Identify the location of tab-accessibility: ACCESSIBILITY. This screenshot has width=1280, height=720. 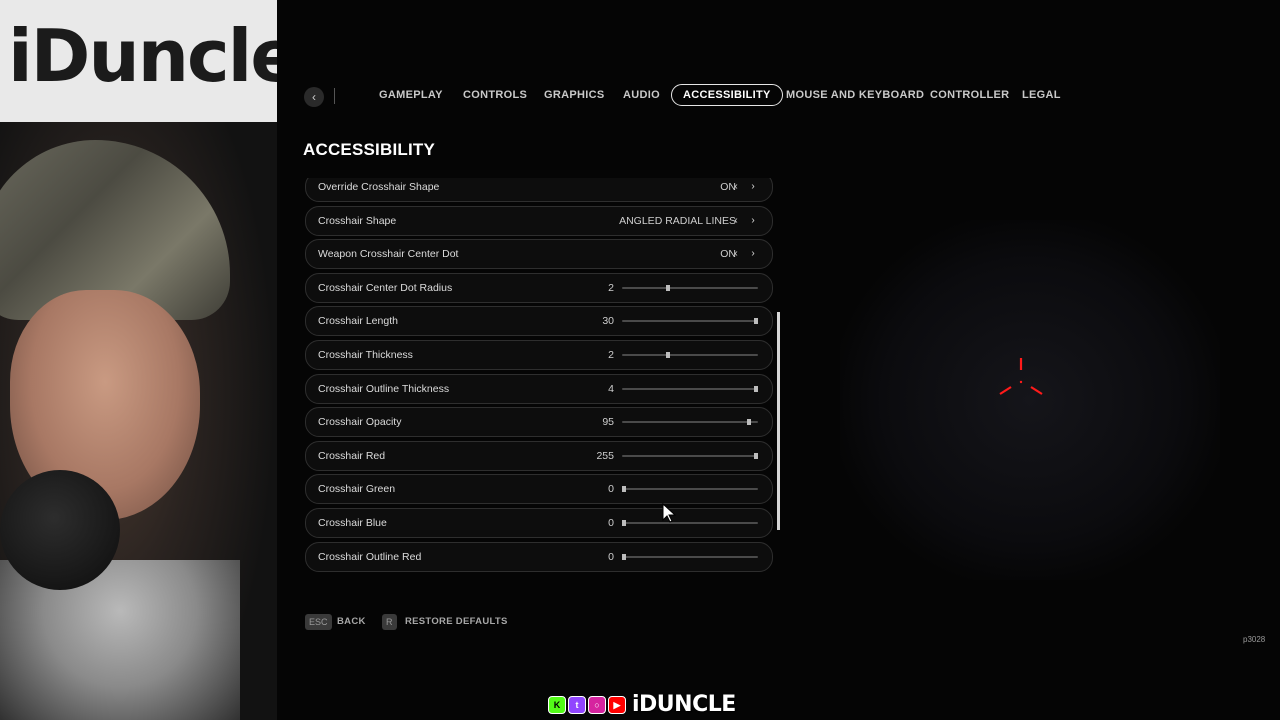
(727, 95).